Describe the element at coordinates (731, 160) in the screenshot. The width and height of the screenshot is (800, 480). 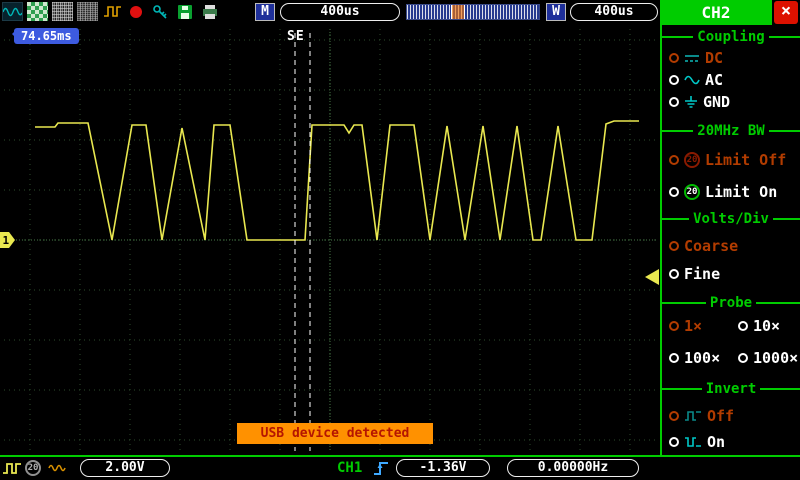
I see `menu-item-bw-limit-off: 20 Limit Off` at that location.